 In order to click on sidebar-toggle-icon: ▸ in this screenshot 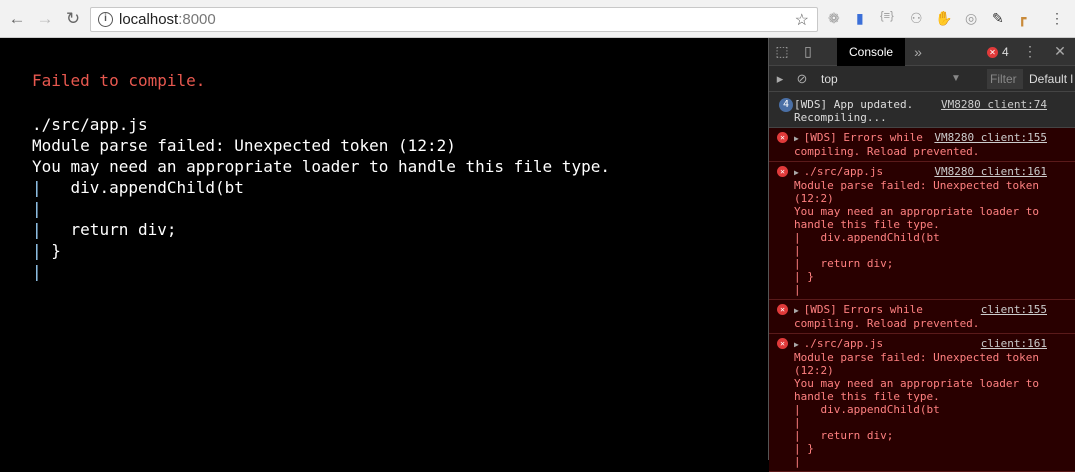, I will do `click(780, 79)`.